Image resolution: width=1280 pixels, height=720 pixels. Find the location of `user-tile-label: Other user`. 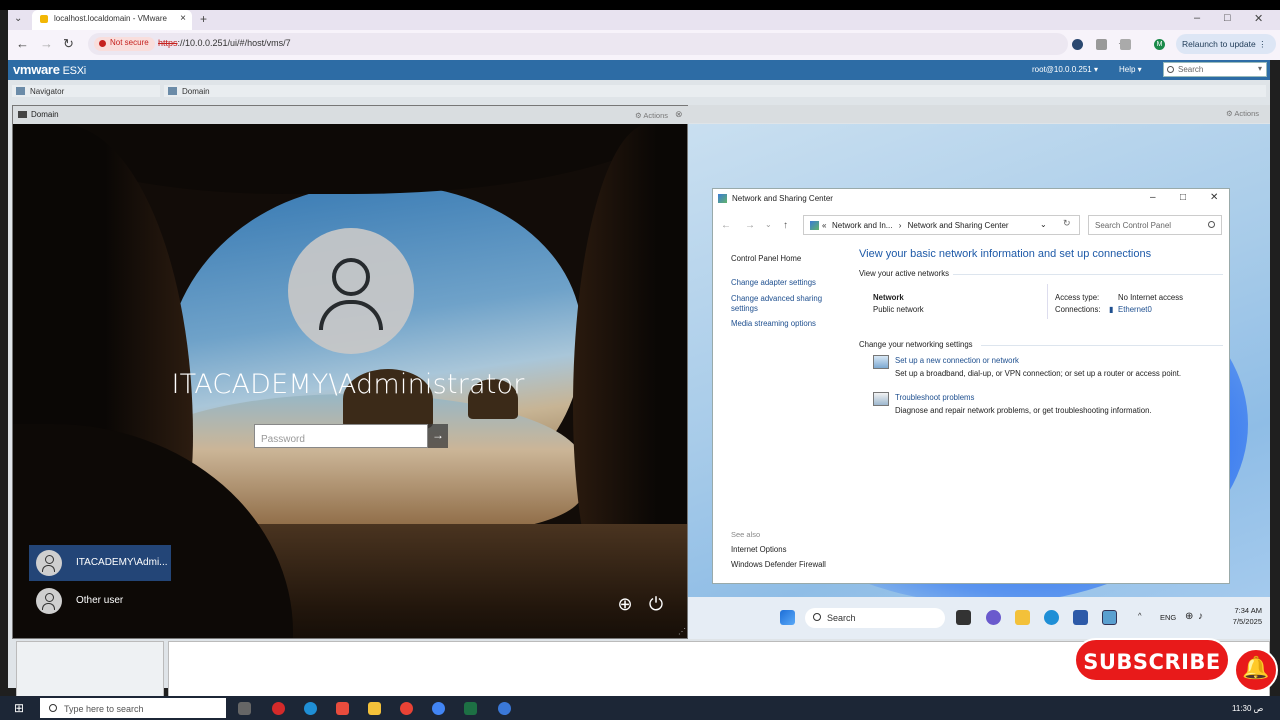

user-tile-label: Other user is located at coordinates (100, 600).